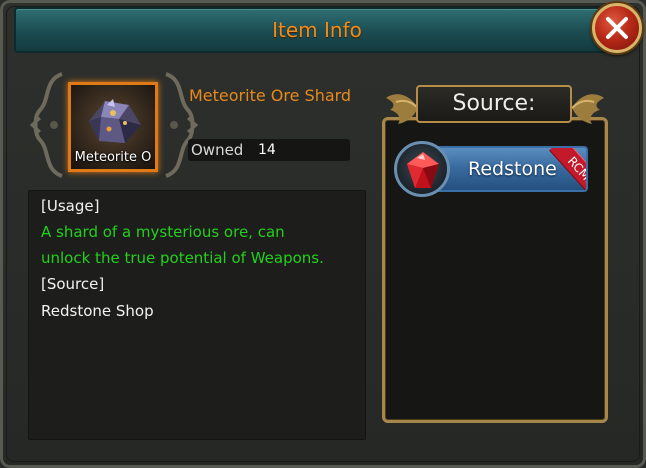  I want to click on owned-value: 14, so click(267, 150).